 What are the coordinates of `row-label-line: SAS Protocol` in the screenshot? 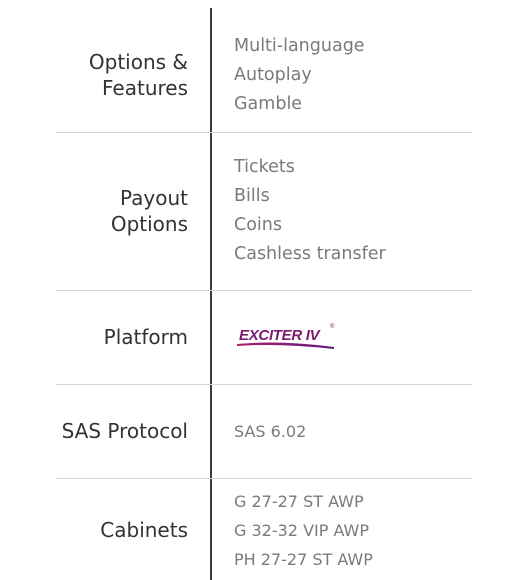 It's located at (124, 431).